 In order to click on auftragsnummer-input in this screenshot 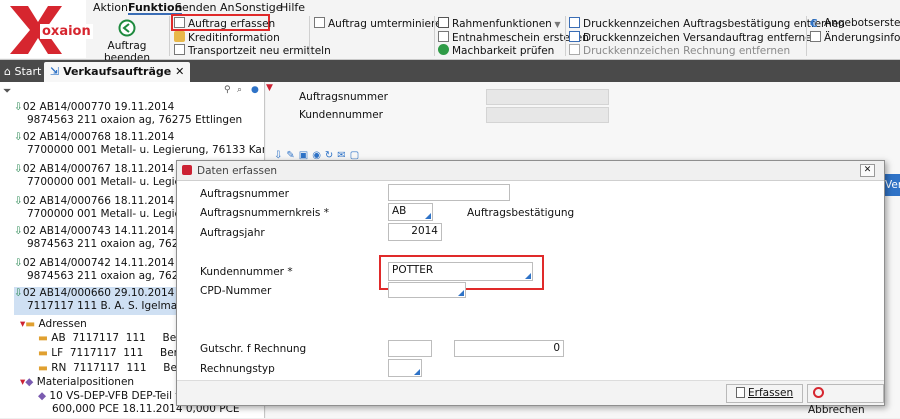, I will do `click(449, 192)`.